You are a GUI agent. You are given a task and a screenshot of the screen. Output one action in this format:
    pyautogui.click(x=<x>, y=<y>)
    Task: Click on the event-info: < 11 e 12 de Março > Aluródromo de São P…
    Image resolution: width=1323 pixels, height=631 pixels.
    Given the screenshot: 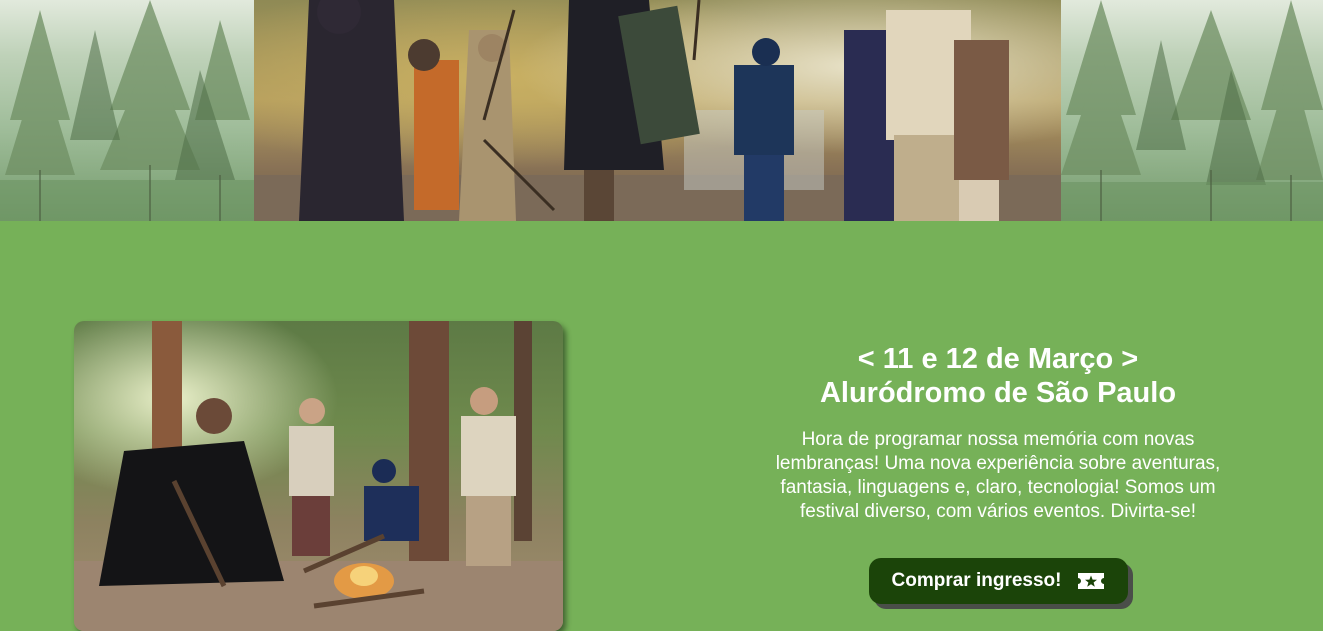 What is the action you would take?
    pyautogui.click(x=998, y=433)
    